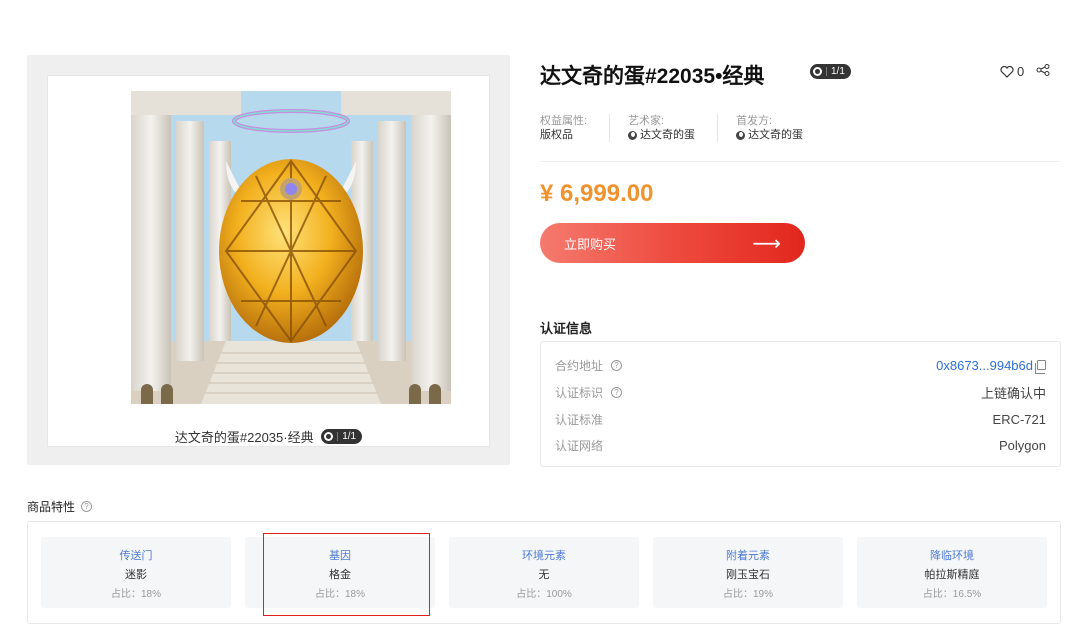  What do you see at coordinates (747, 594) in the screenshot?
I see `trait-ratio: 占比：19%` at bounding box center [747, 594].